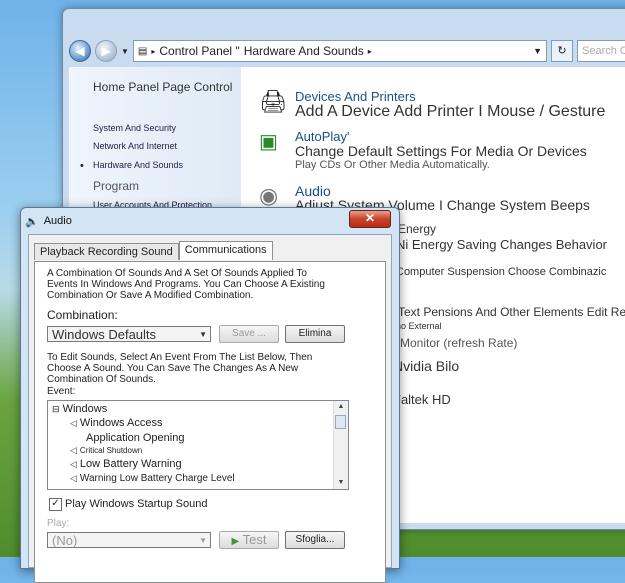 The image size is (625, 583). I want to click on test-button: ▶ Test, so click(249, 540).